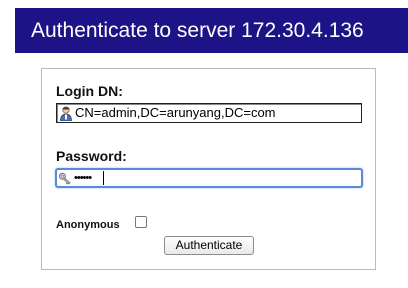 Image resolution: width=408 pixels, height=288 pixels. I want to click on key-icon, so click(64, 178).